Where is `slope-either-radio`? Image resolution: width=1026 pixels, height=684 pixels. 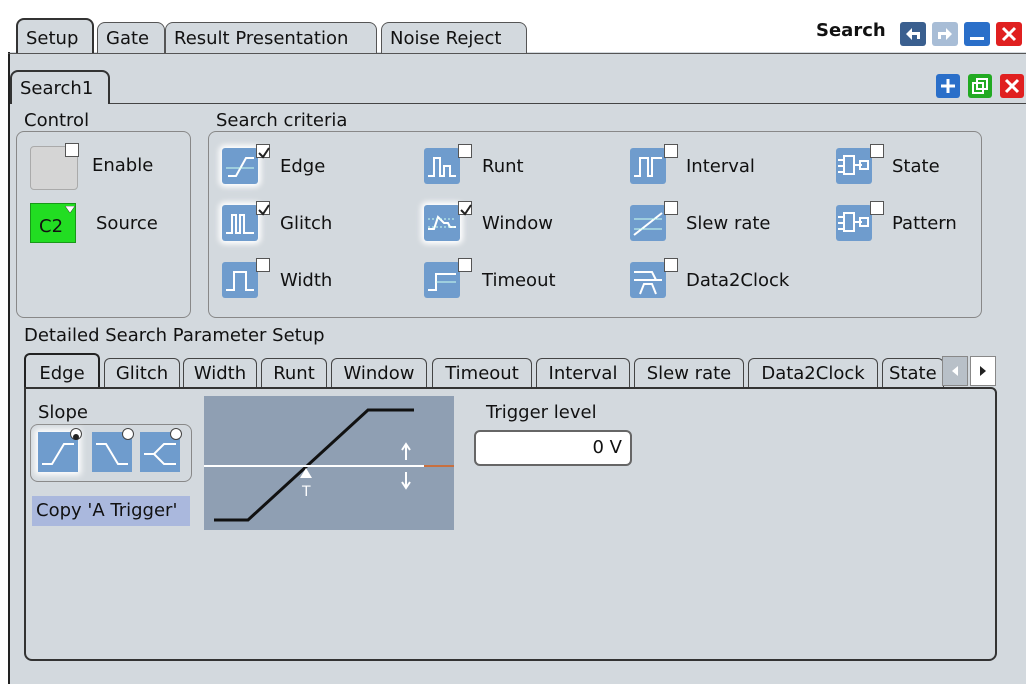 slope-either-radio is located at coordinates (176, 434).